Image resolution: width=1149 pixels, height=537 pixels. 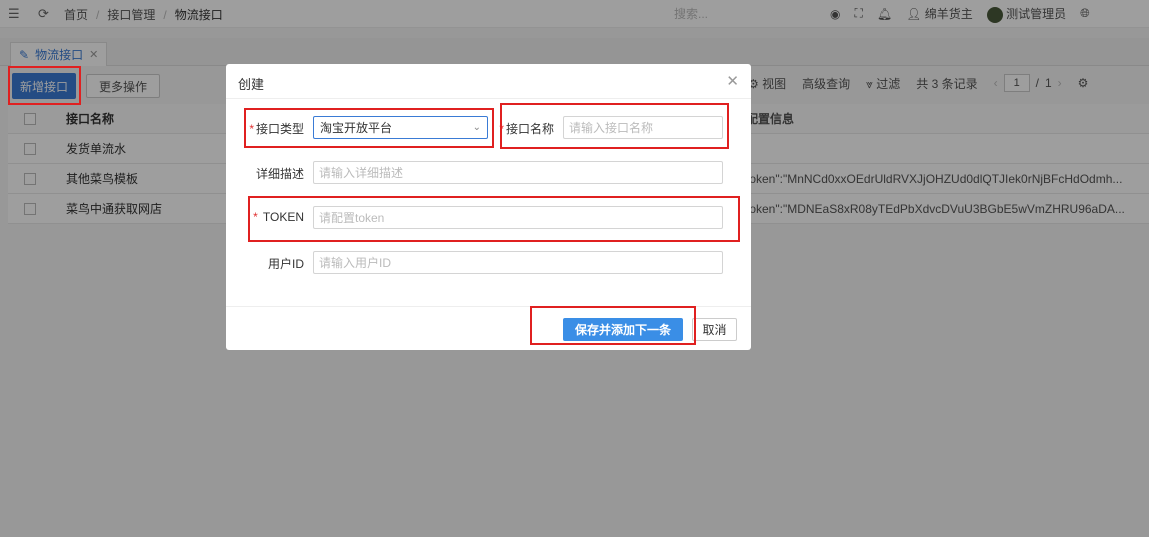 What do you see at coordinates (732, 81) in the screenshot?
I see `close-icon: ✕` at bounding box center [732, 81].